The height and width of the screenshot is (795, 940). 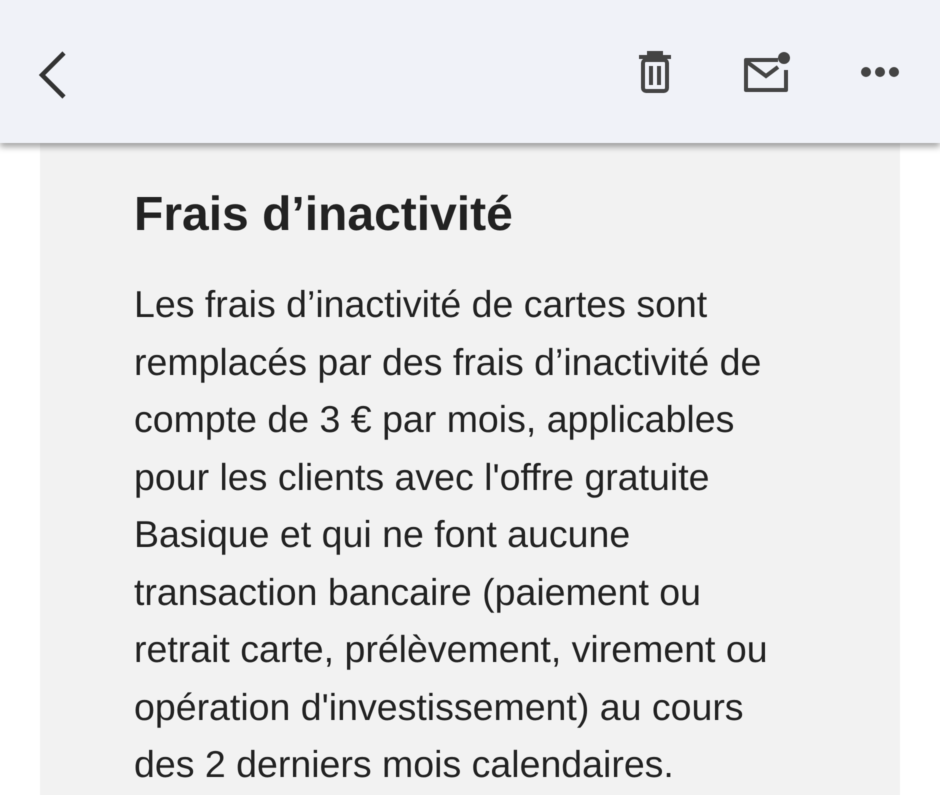 I want to click on delete-button, so click(x=655, y=72).